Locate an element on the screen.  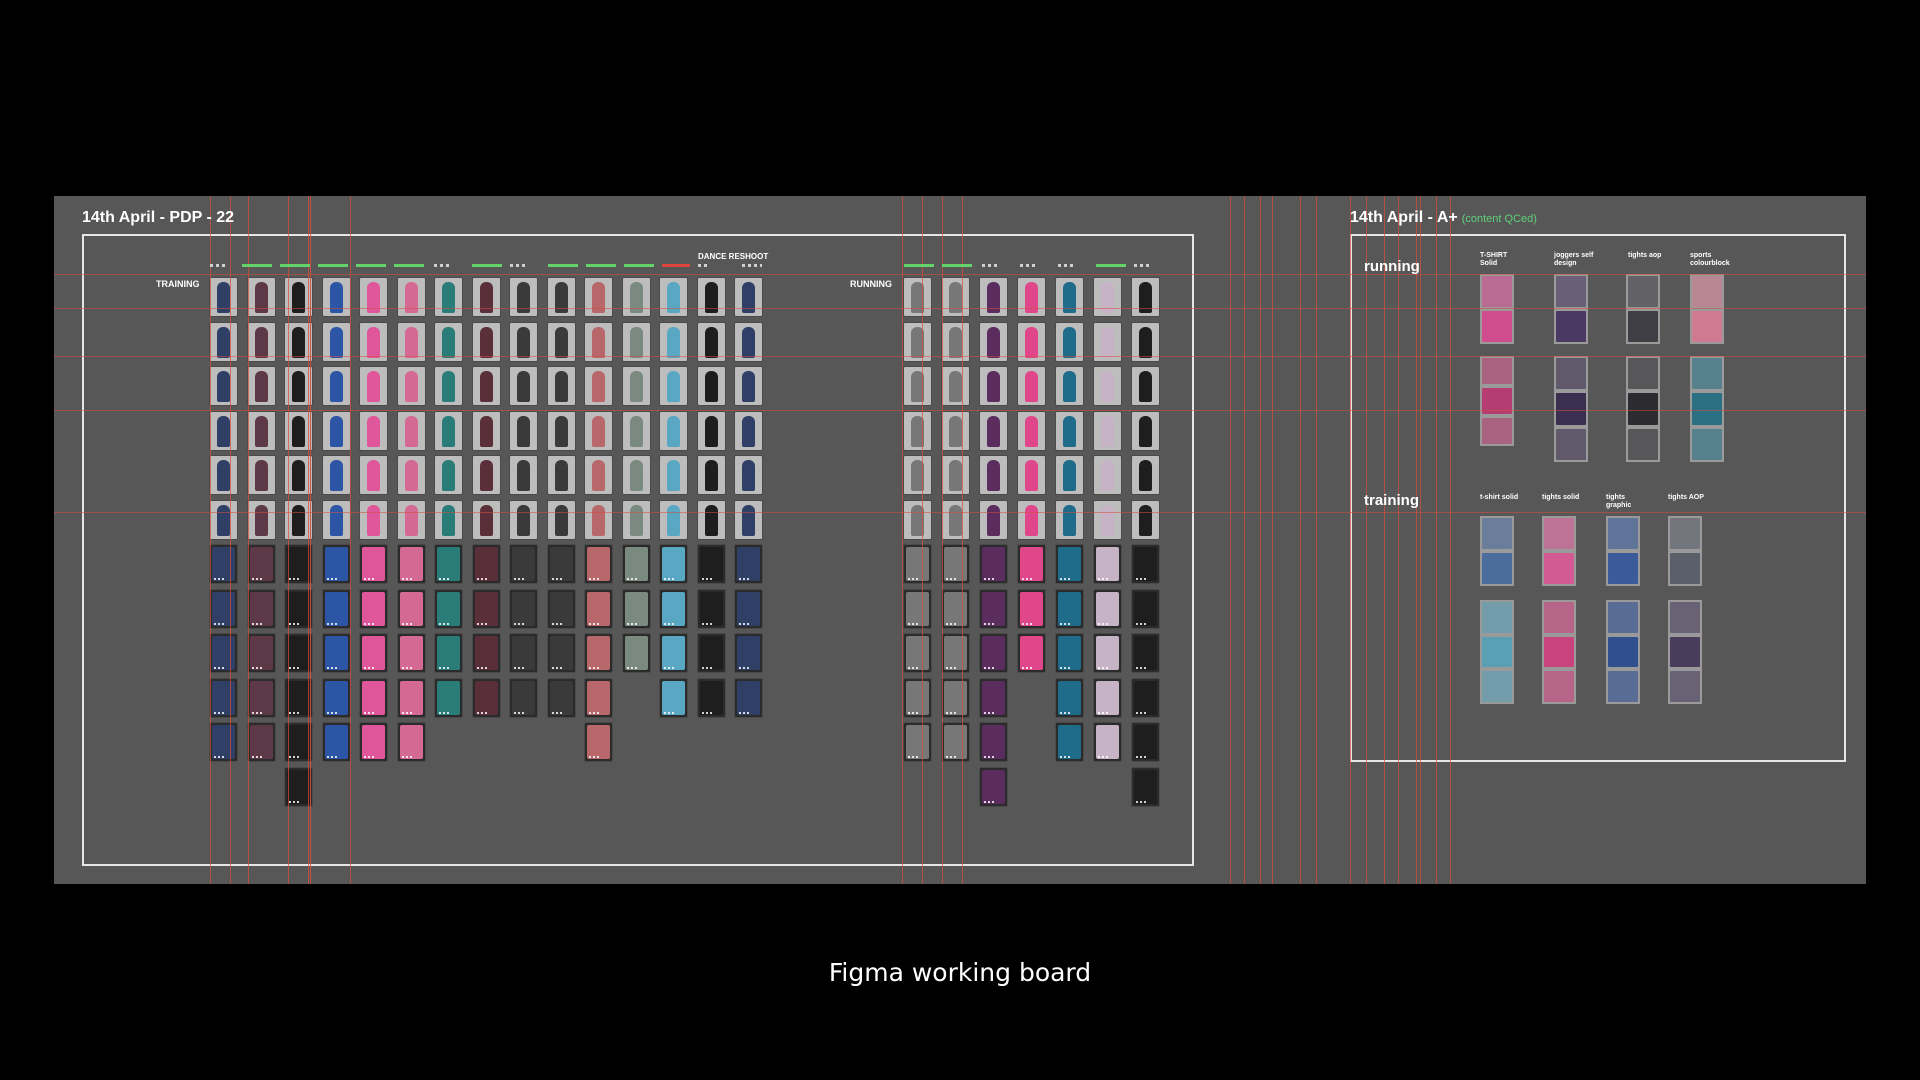
pdp-frame-title: 14th April - PDP - 22 is located at coordinates (158, 218).